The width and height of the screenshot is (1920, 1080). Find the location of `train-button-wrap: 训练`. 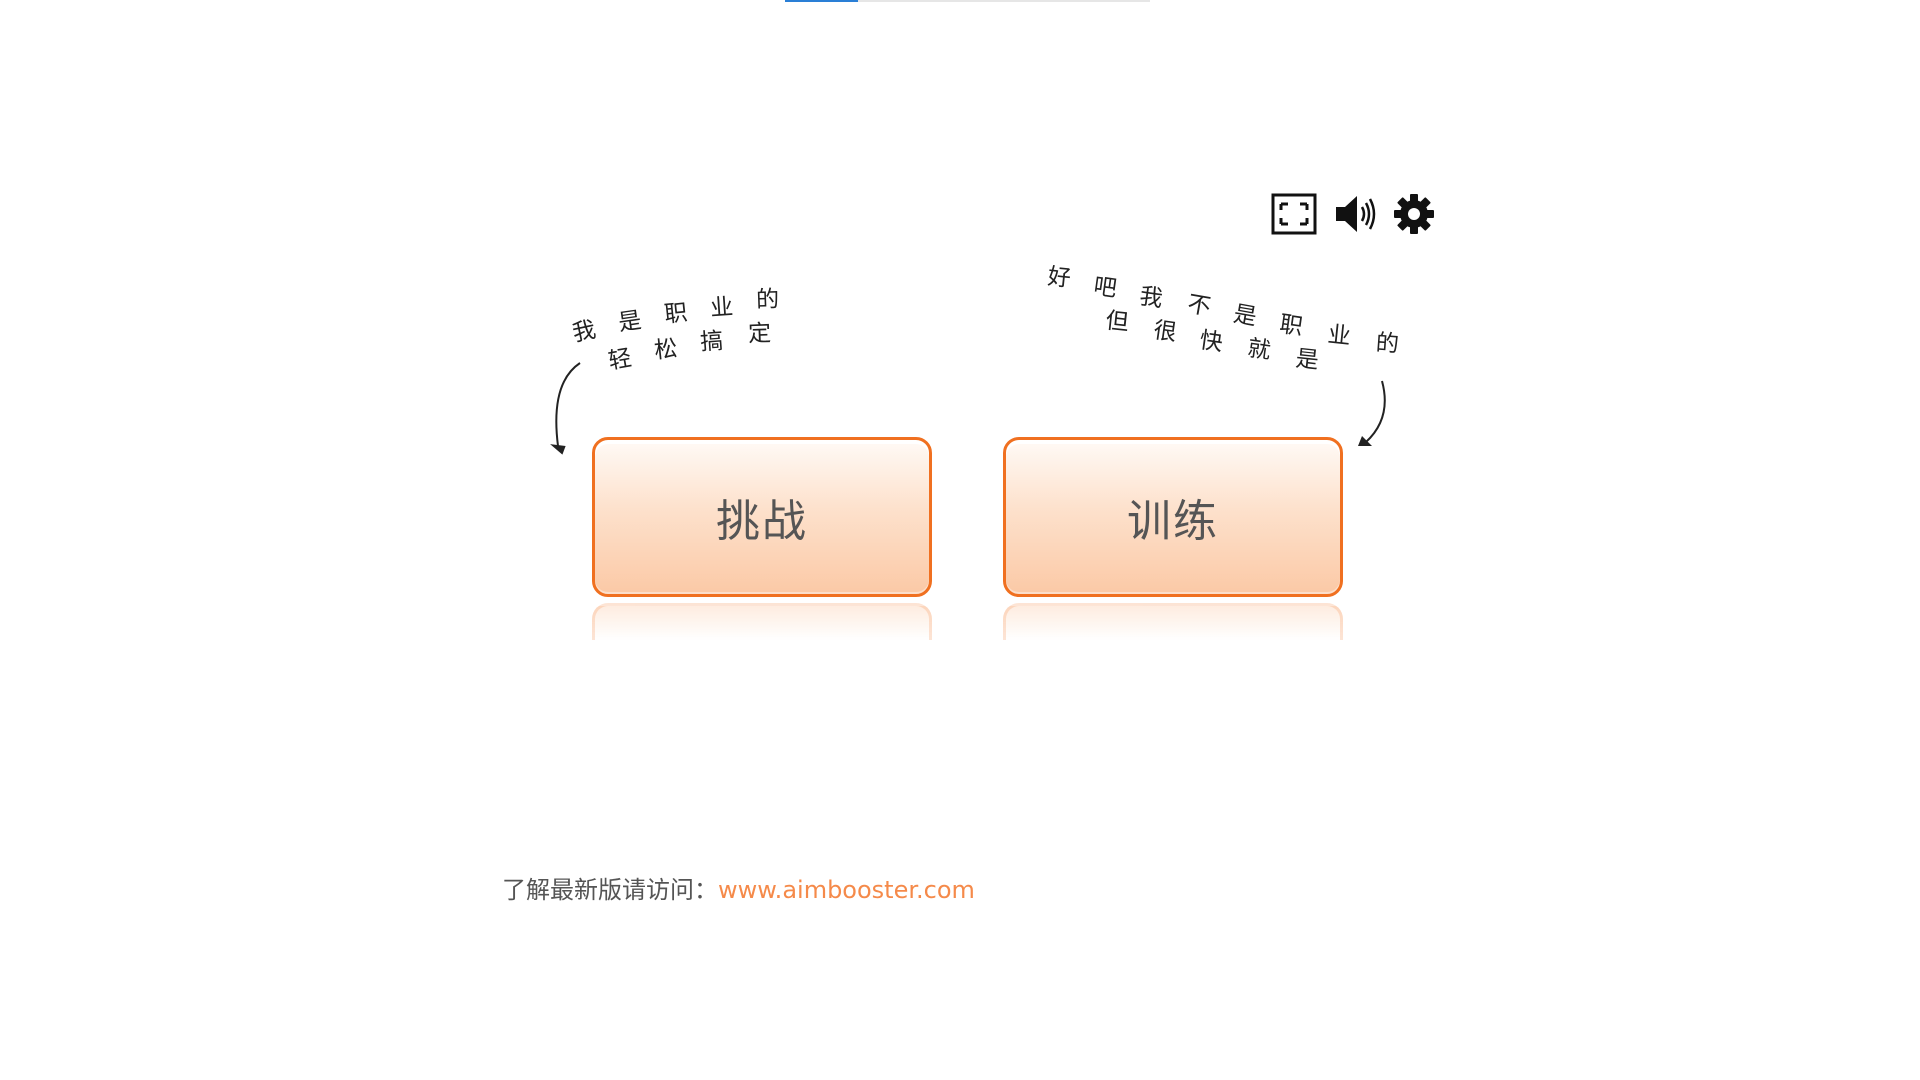

train-button-wrap: 训练 is located at coordinates (1173, 538).